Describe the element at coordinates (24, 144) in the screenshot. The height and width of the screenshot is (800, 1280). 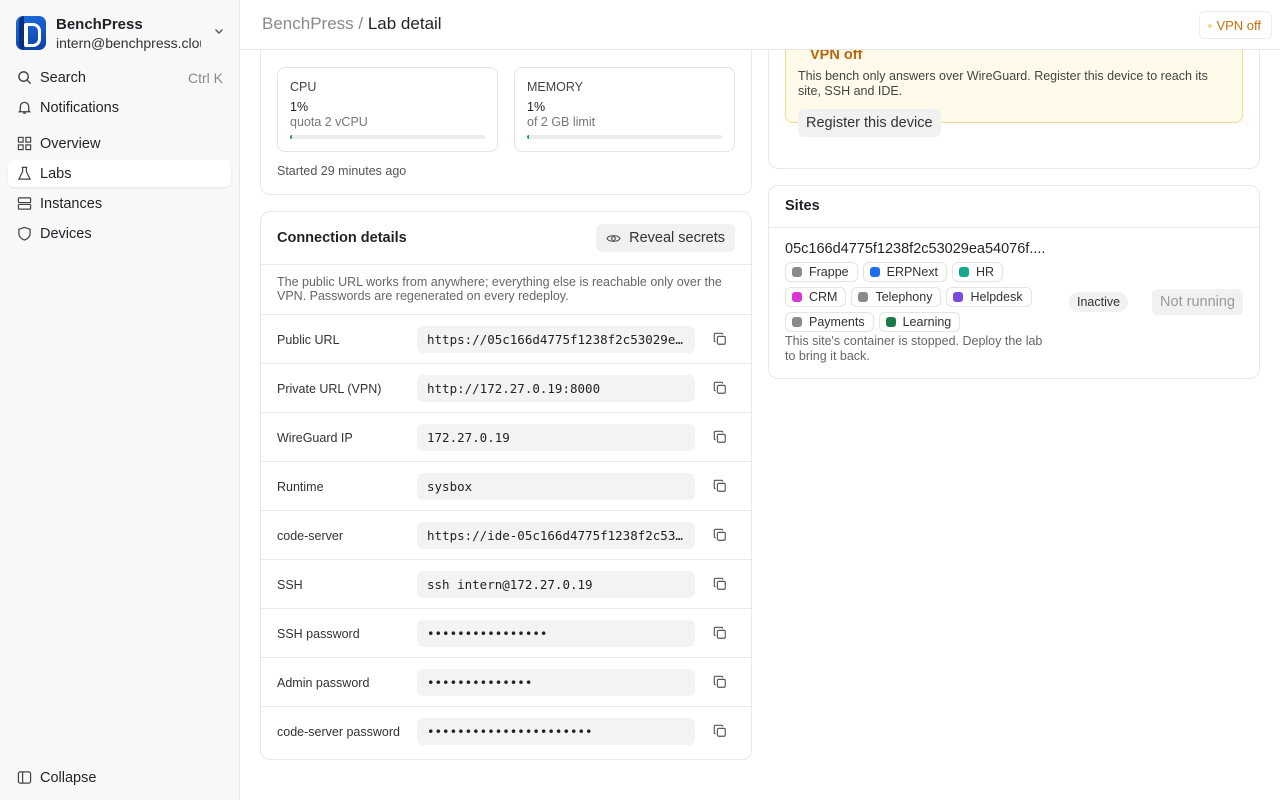
I see `grid-icon` at that location.